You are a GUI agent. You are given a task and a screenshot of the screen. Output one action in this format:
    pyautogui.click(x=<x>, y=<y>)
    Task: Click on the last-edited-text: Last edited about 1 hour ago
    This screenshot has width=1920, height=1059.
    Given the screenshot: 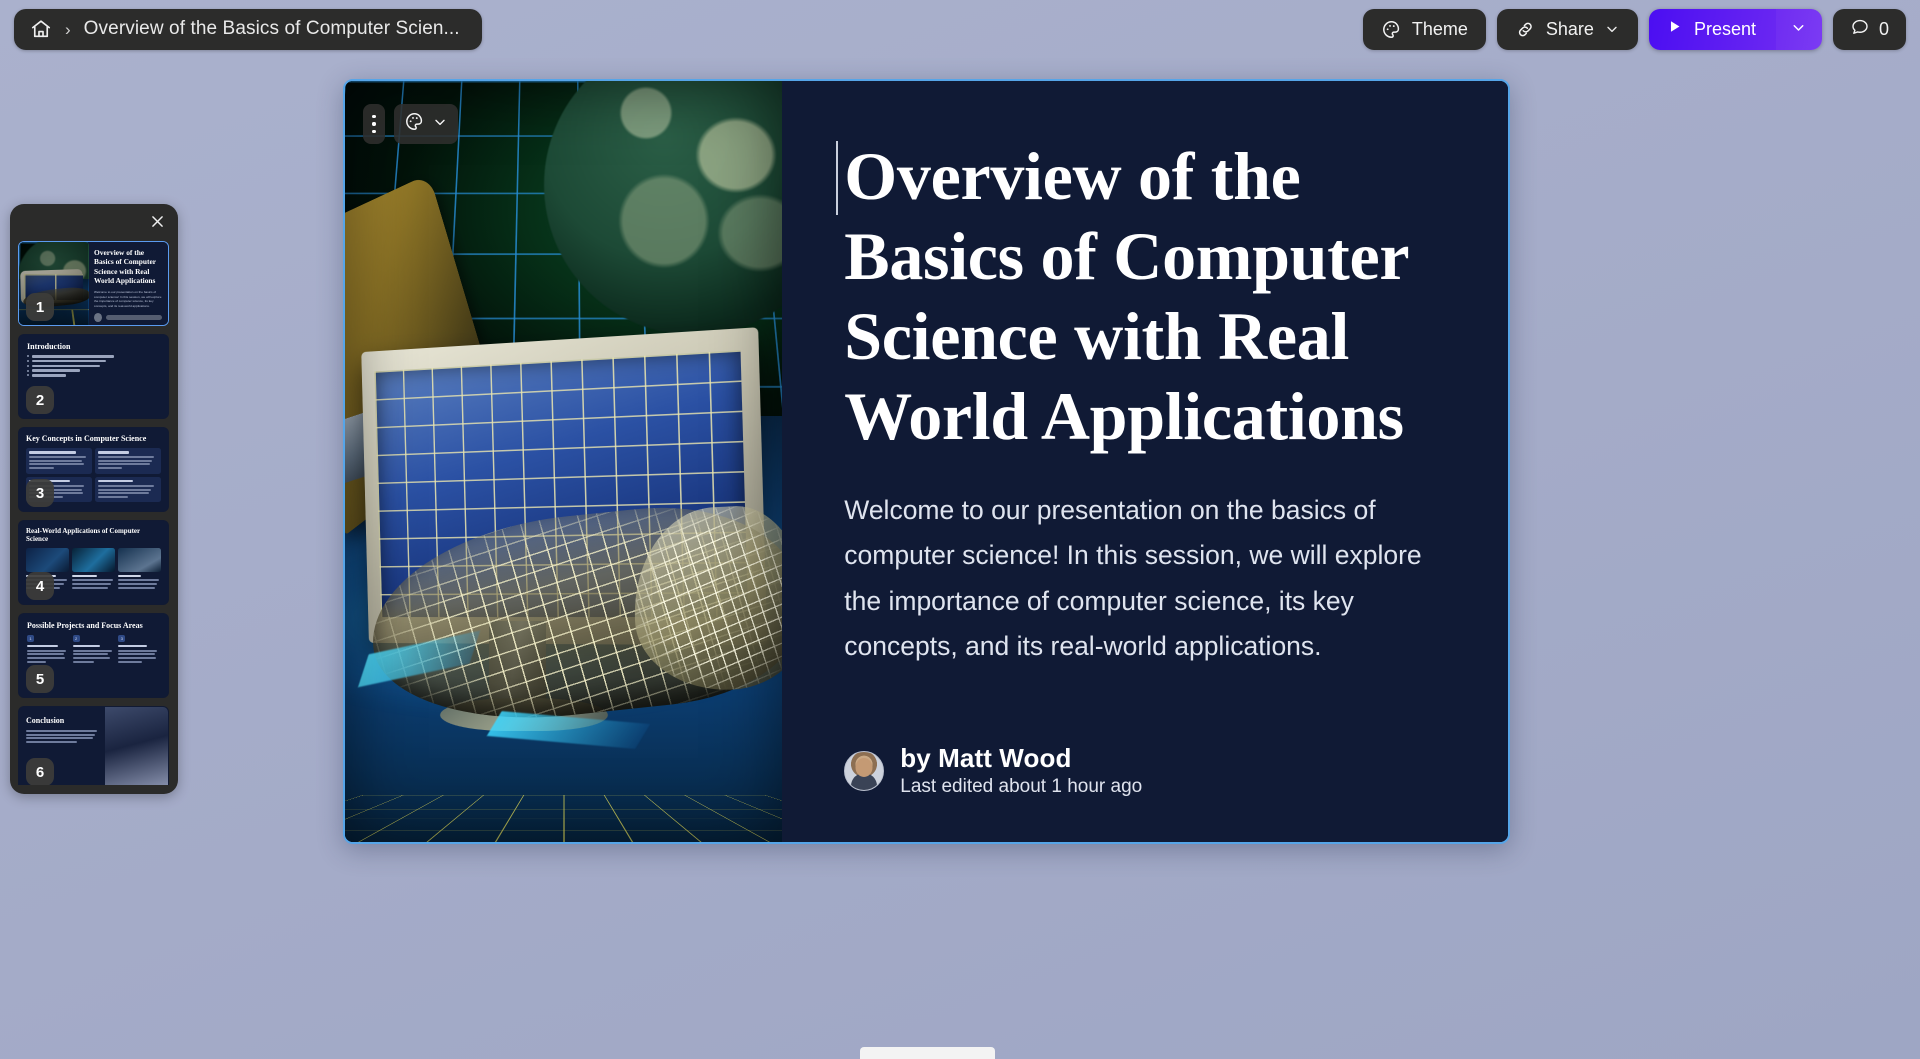 What is the action you would take?
    pyautogui.click(x=1021, y=786)
    